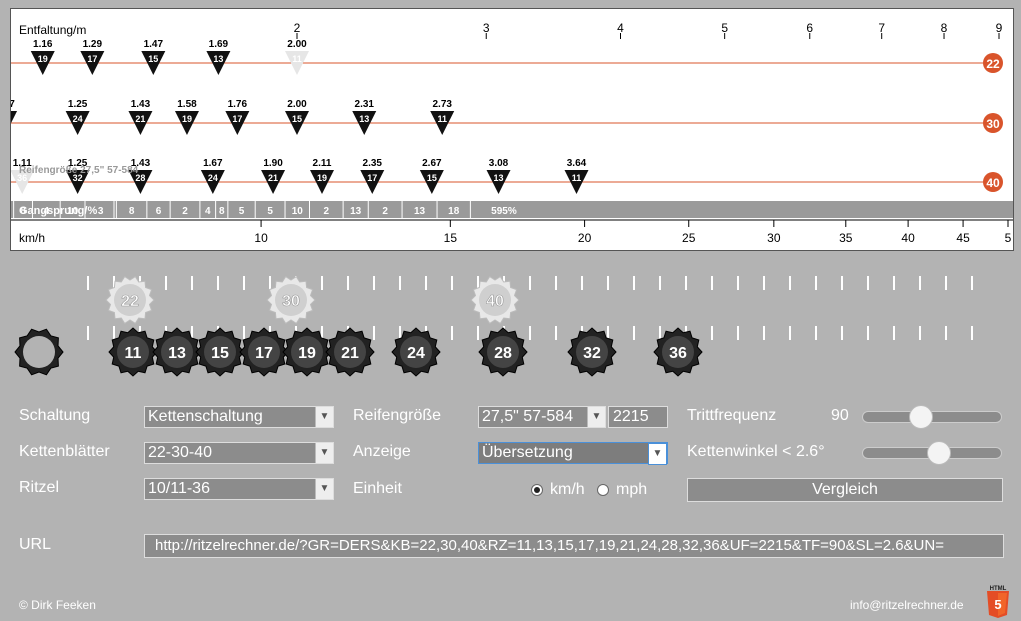 This screenshot has height=621, width=1021. I want to click on bottom-axis-tick-label: 10, so click(261, 238).